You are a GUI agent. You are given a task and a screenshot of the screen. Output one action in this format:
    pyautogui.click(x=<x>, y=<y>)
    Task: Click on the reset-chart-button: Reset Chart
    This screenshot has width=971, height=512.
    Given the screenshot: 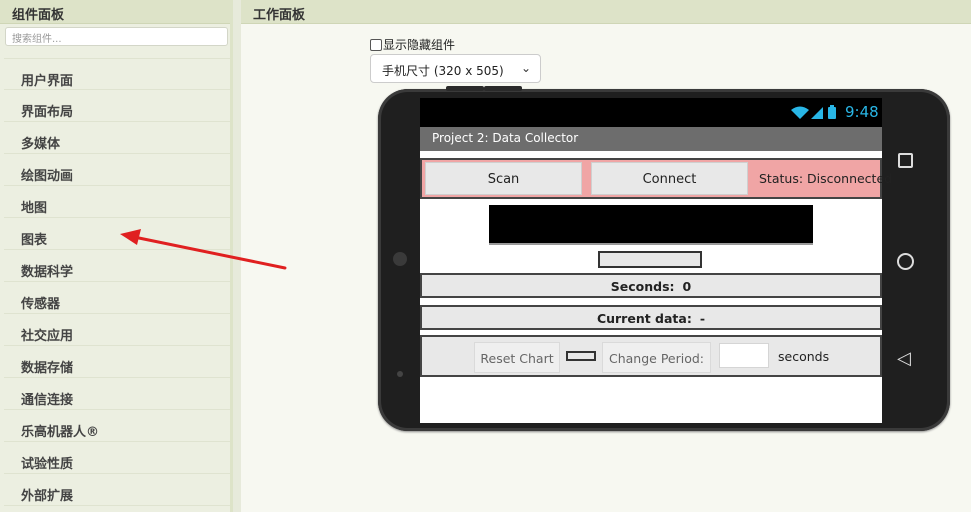 What is the action you would take?
    pyautogui.click(x=517, y=357)
    